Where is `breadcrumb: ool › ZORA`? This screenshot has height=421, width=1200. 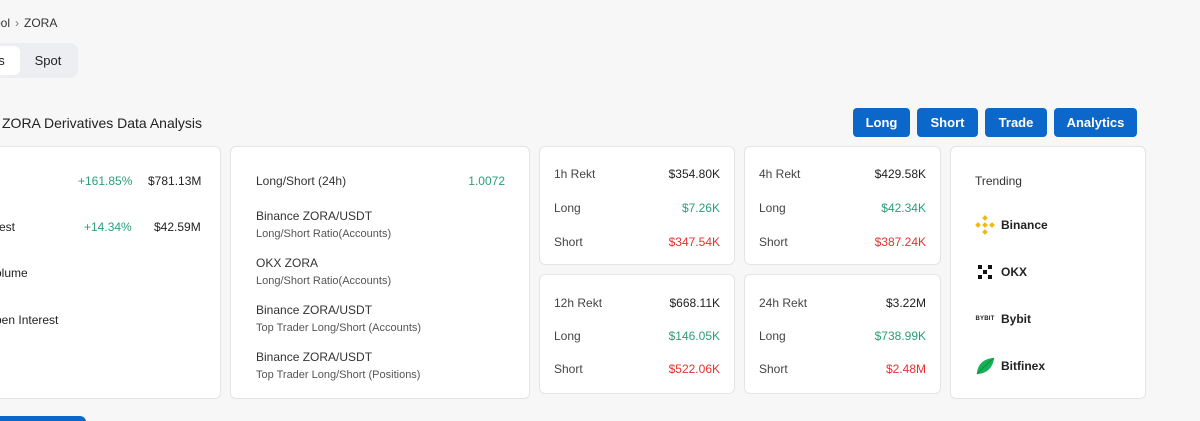 breadcrumb: ool › ZORA is located at coordinates (28, 23).